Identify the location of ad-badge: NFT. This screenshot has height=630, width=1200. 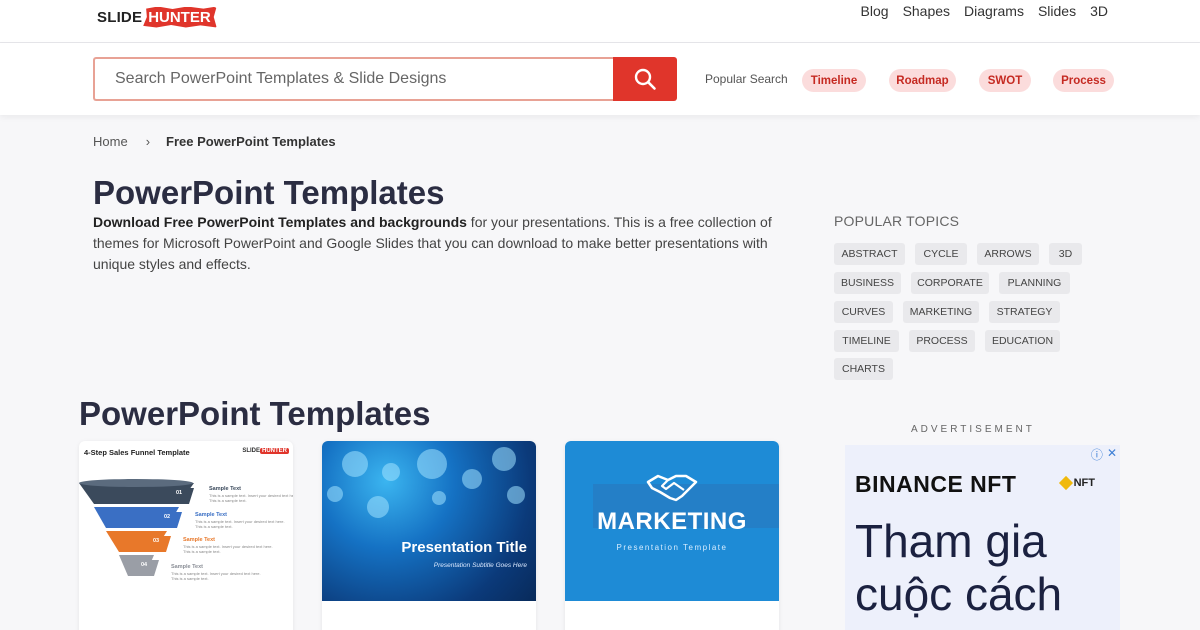
(1076, 483).